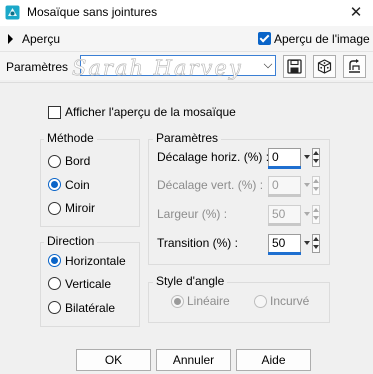  What do you see at coordinates (260, 301) in the screenshot?
I see `corner-curved-radio` at bounding box center [260, 301].